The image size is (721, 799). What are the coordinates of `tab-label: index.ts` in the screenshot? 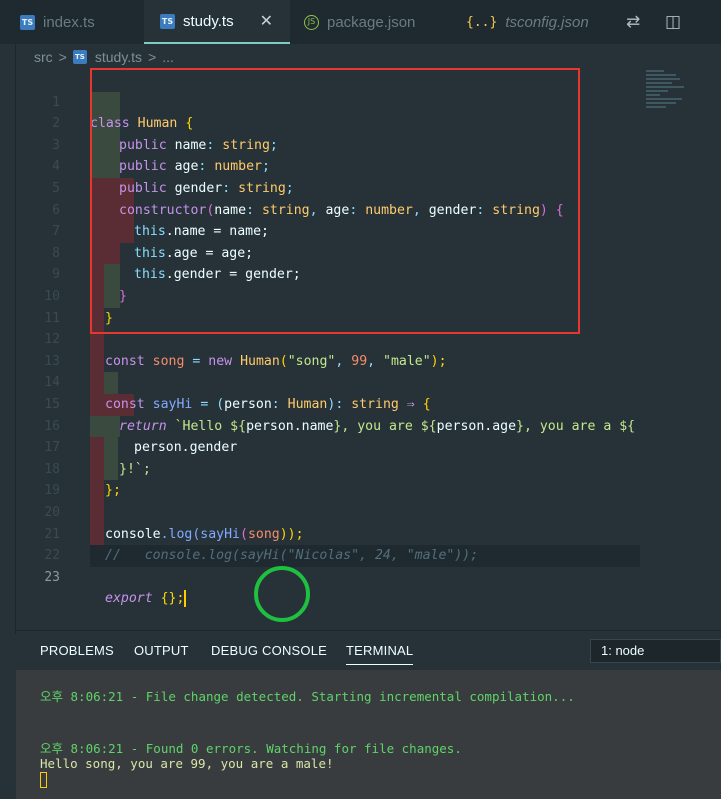 It's located at (69, 22).